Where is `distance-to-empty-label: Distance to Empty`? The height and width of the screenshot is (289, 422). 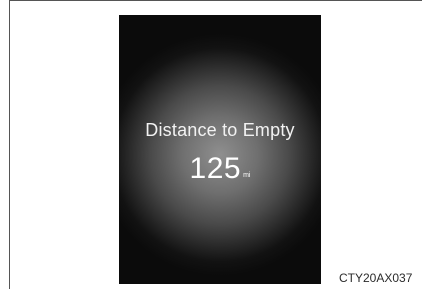 distance-to-empty-label: Distance to Empty is located at coordinates (220, 130).